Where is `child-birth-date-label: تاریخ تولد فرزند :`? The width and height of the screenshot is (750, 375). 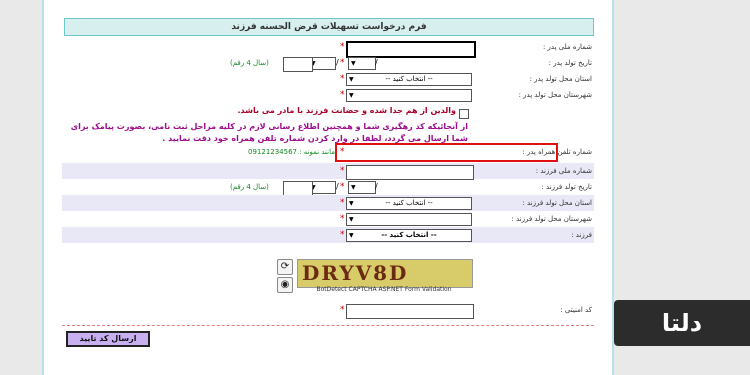
child-birth-date-label: تاریخ تولد فرزند : is located at coordinates (566, 187).